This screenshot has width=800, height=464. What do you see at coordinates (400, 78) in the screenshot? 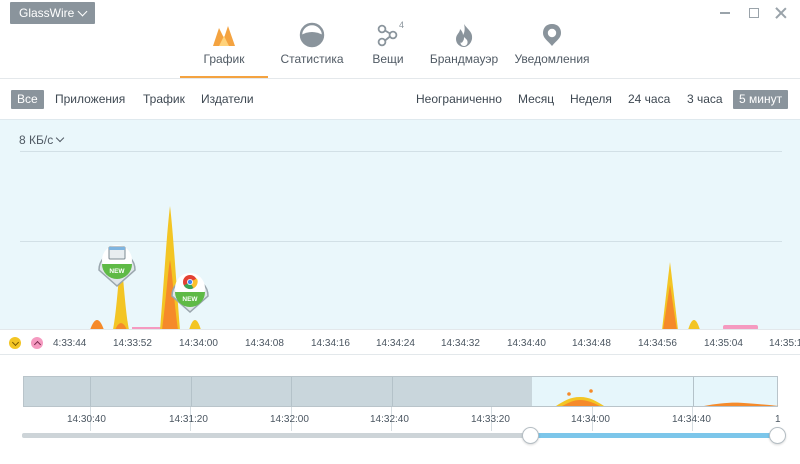
I see `header-divider` at bounding box center [400, 78].